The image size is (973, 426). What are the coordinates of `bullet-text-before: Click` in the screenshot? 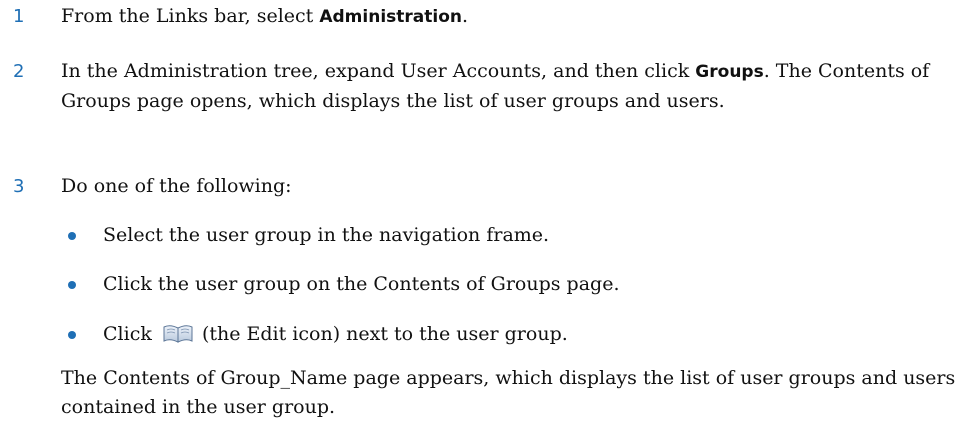 It's located at (127, 334).